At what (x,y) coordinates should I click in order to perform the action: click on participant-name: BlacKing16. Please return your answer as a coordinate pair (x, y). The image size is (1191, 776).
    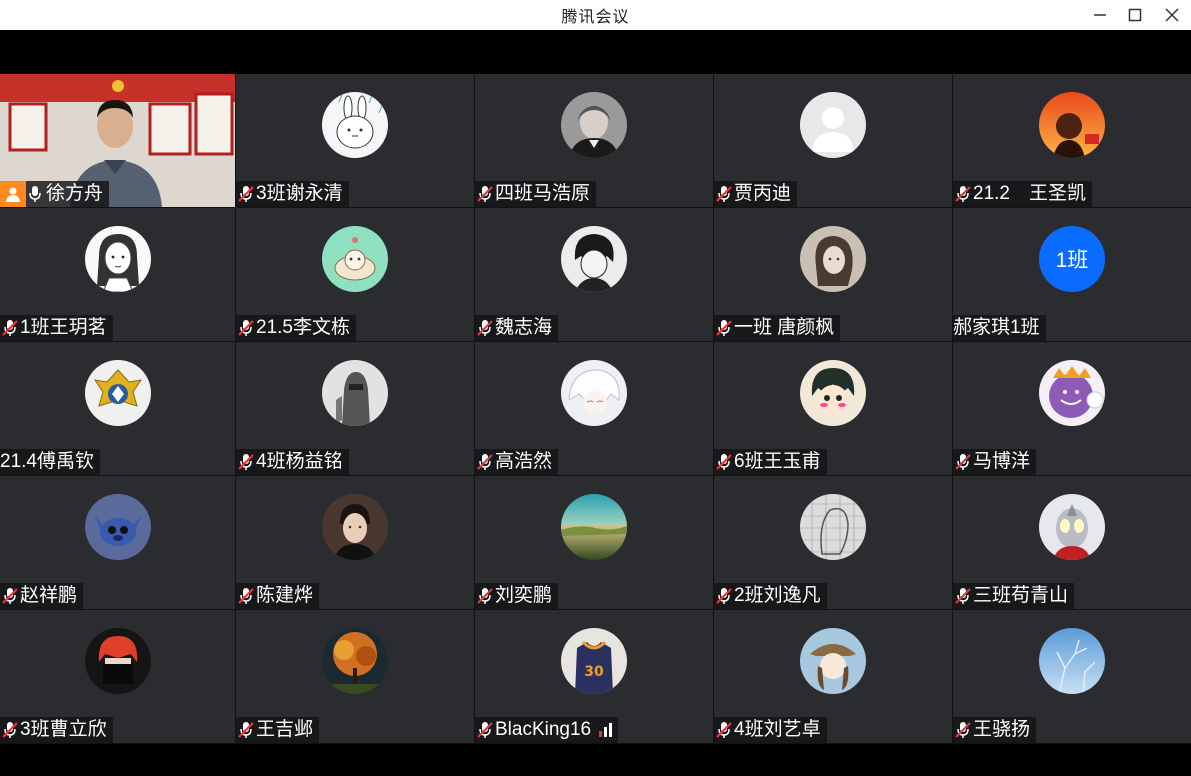
    Looking at the image, I should click on (543, 729).